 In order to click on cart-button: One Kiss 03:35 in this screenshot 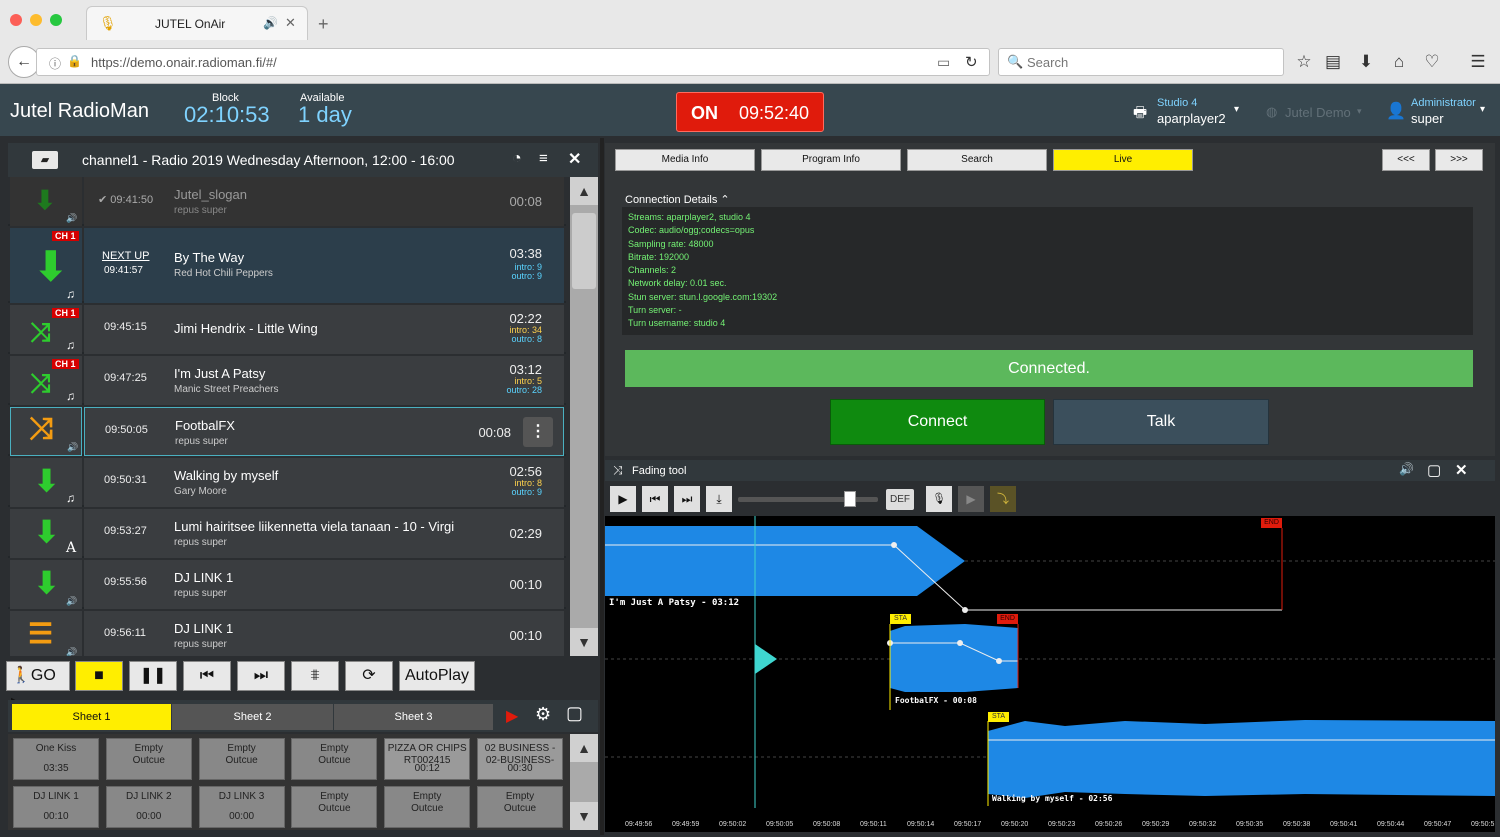, I will do `click(56, 759)`.